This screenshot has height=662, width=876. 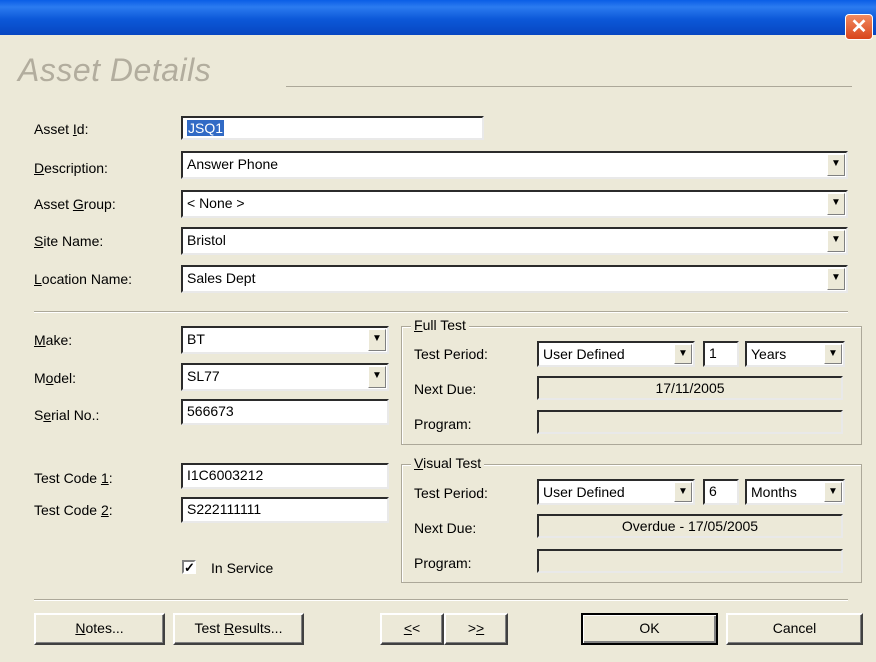 What do you see at coordinates (285, 377) in the screenshot?
I see `model-select: SL77 ▼` at bounding box center [285, 377].